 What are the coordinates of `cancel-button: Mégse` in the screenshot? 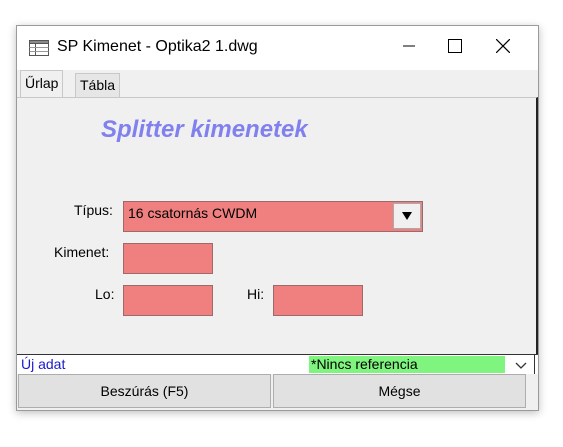 It's located at (399, 391).